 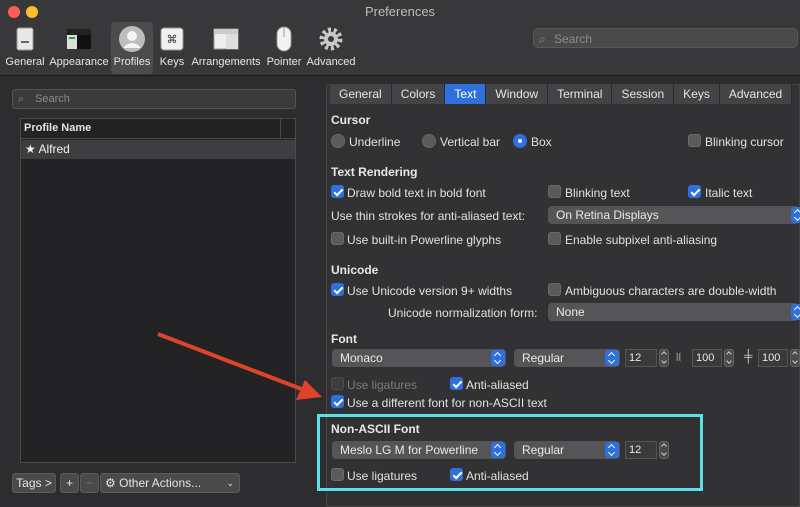 I want to click on vertical-bar-radio, so click(x=429, y=141).